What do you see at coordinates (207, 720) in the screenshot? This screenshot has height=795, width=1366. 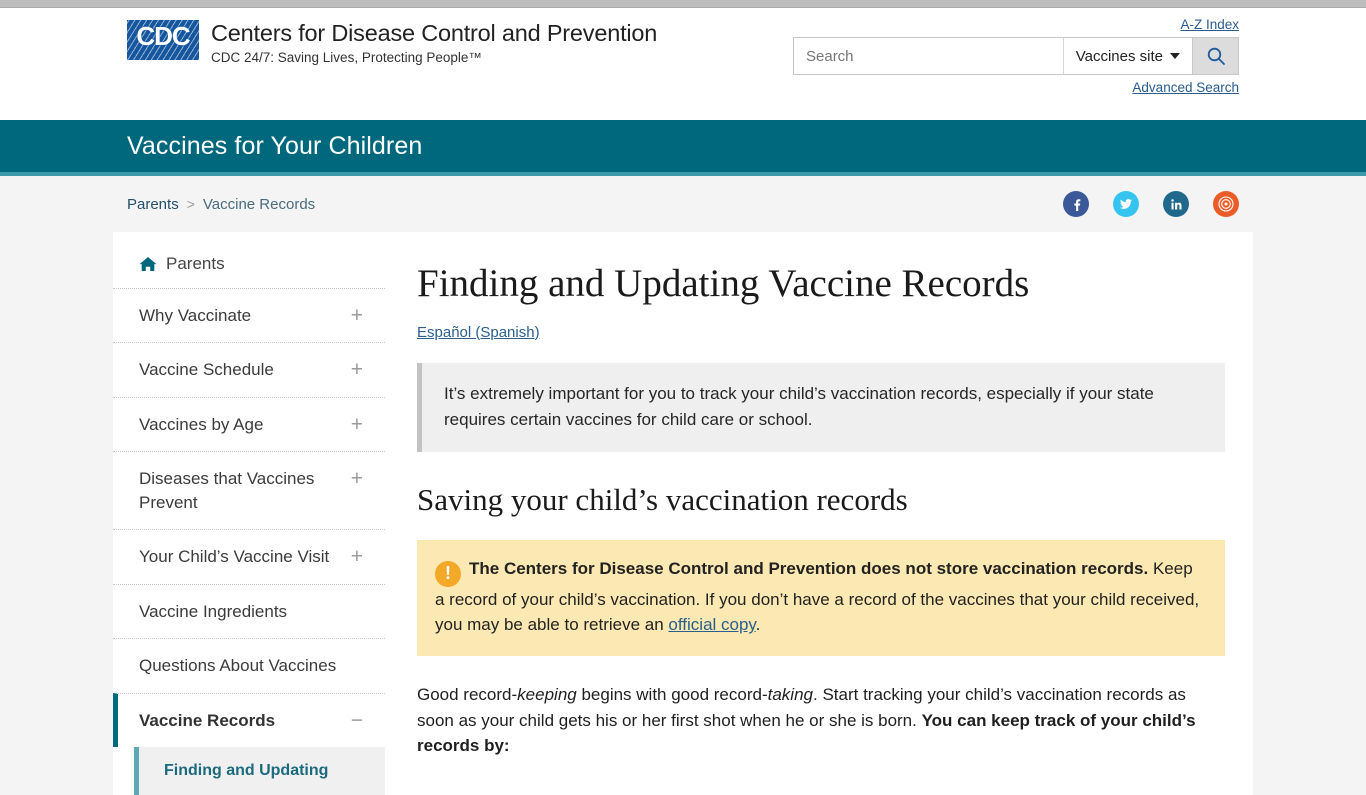 I see `sidebar-item-label: Vaccine Records` at bounding box center [207, 720].